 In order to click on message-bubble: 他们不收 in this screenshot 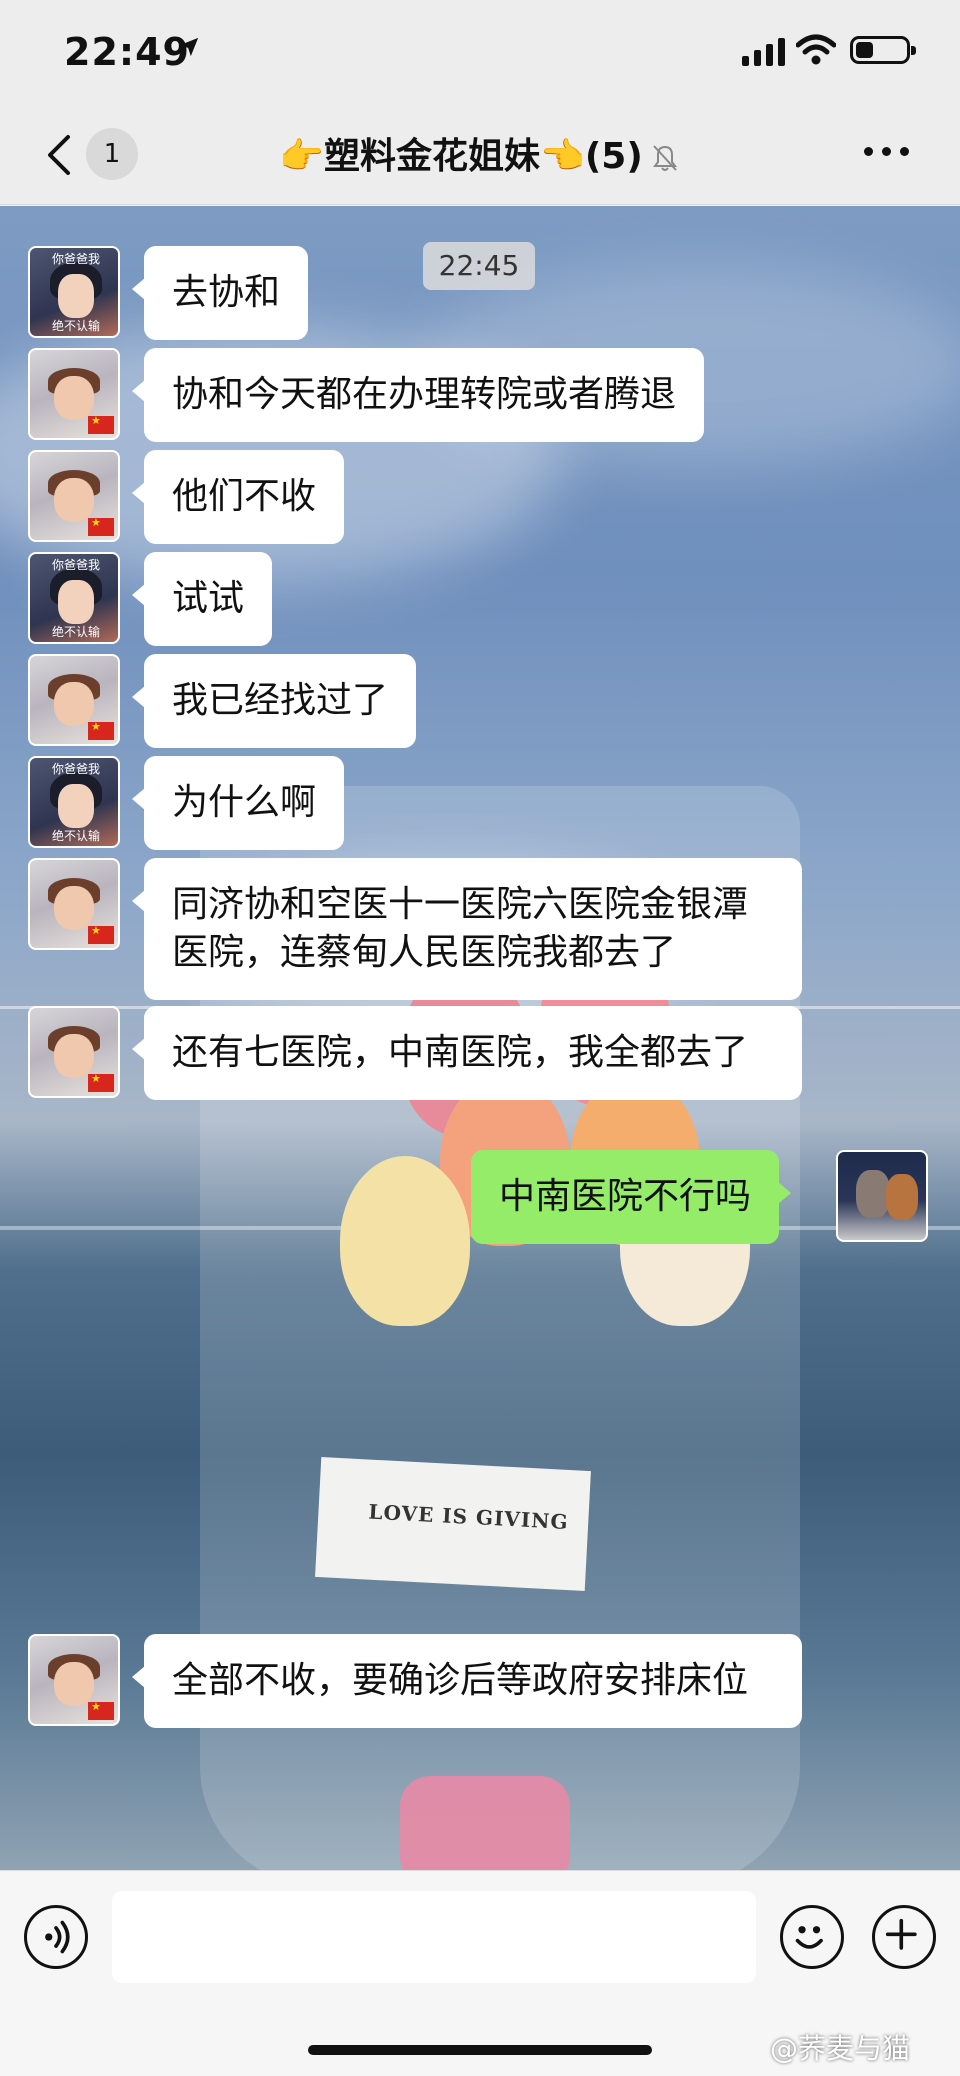, I will do `click(238, 497)`.